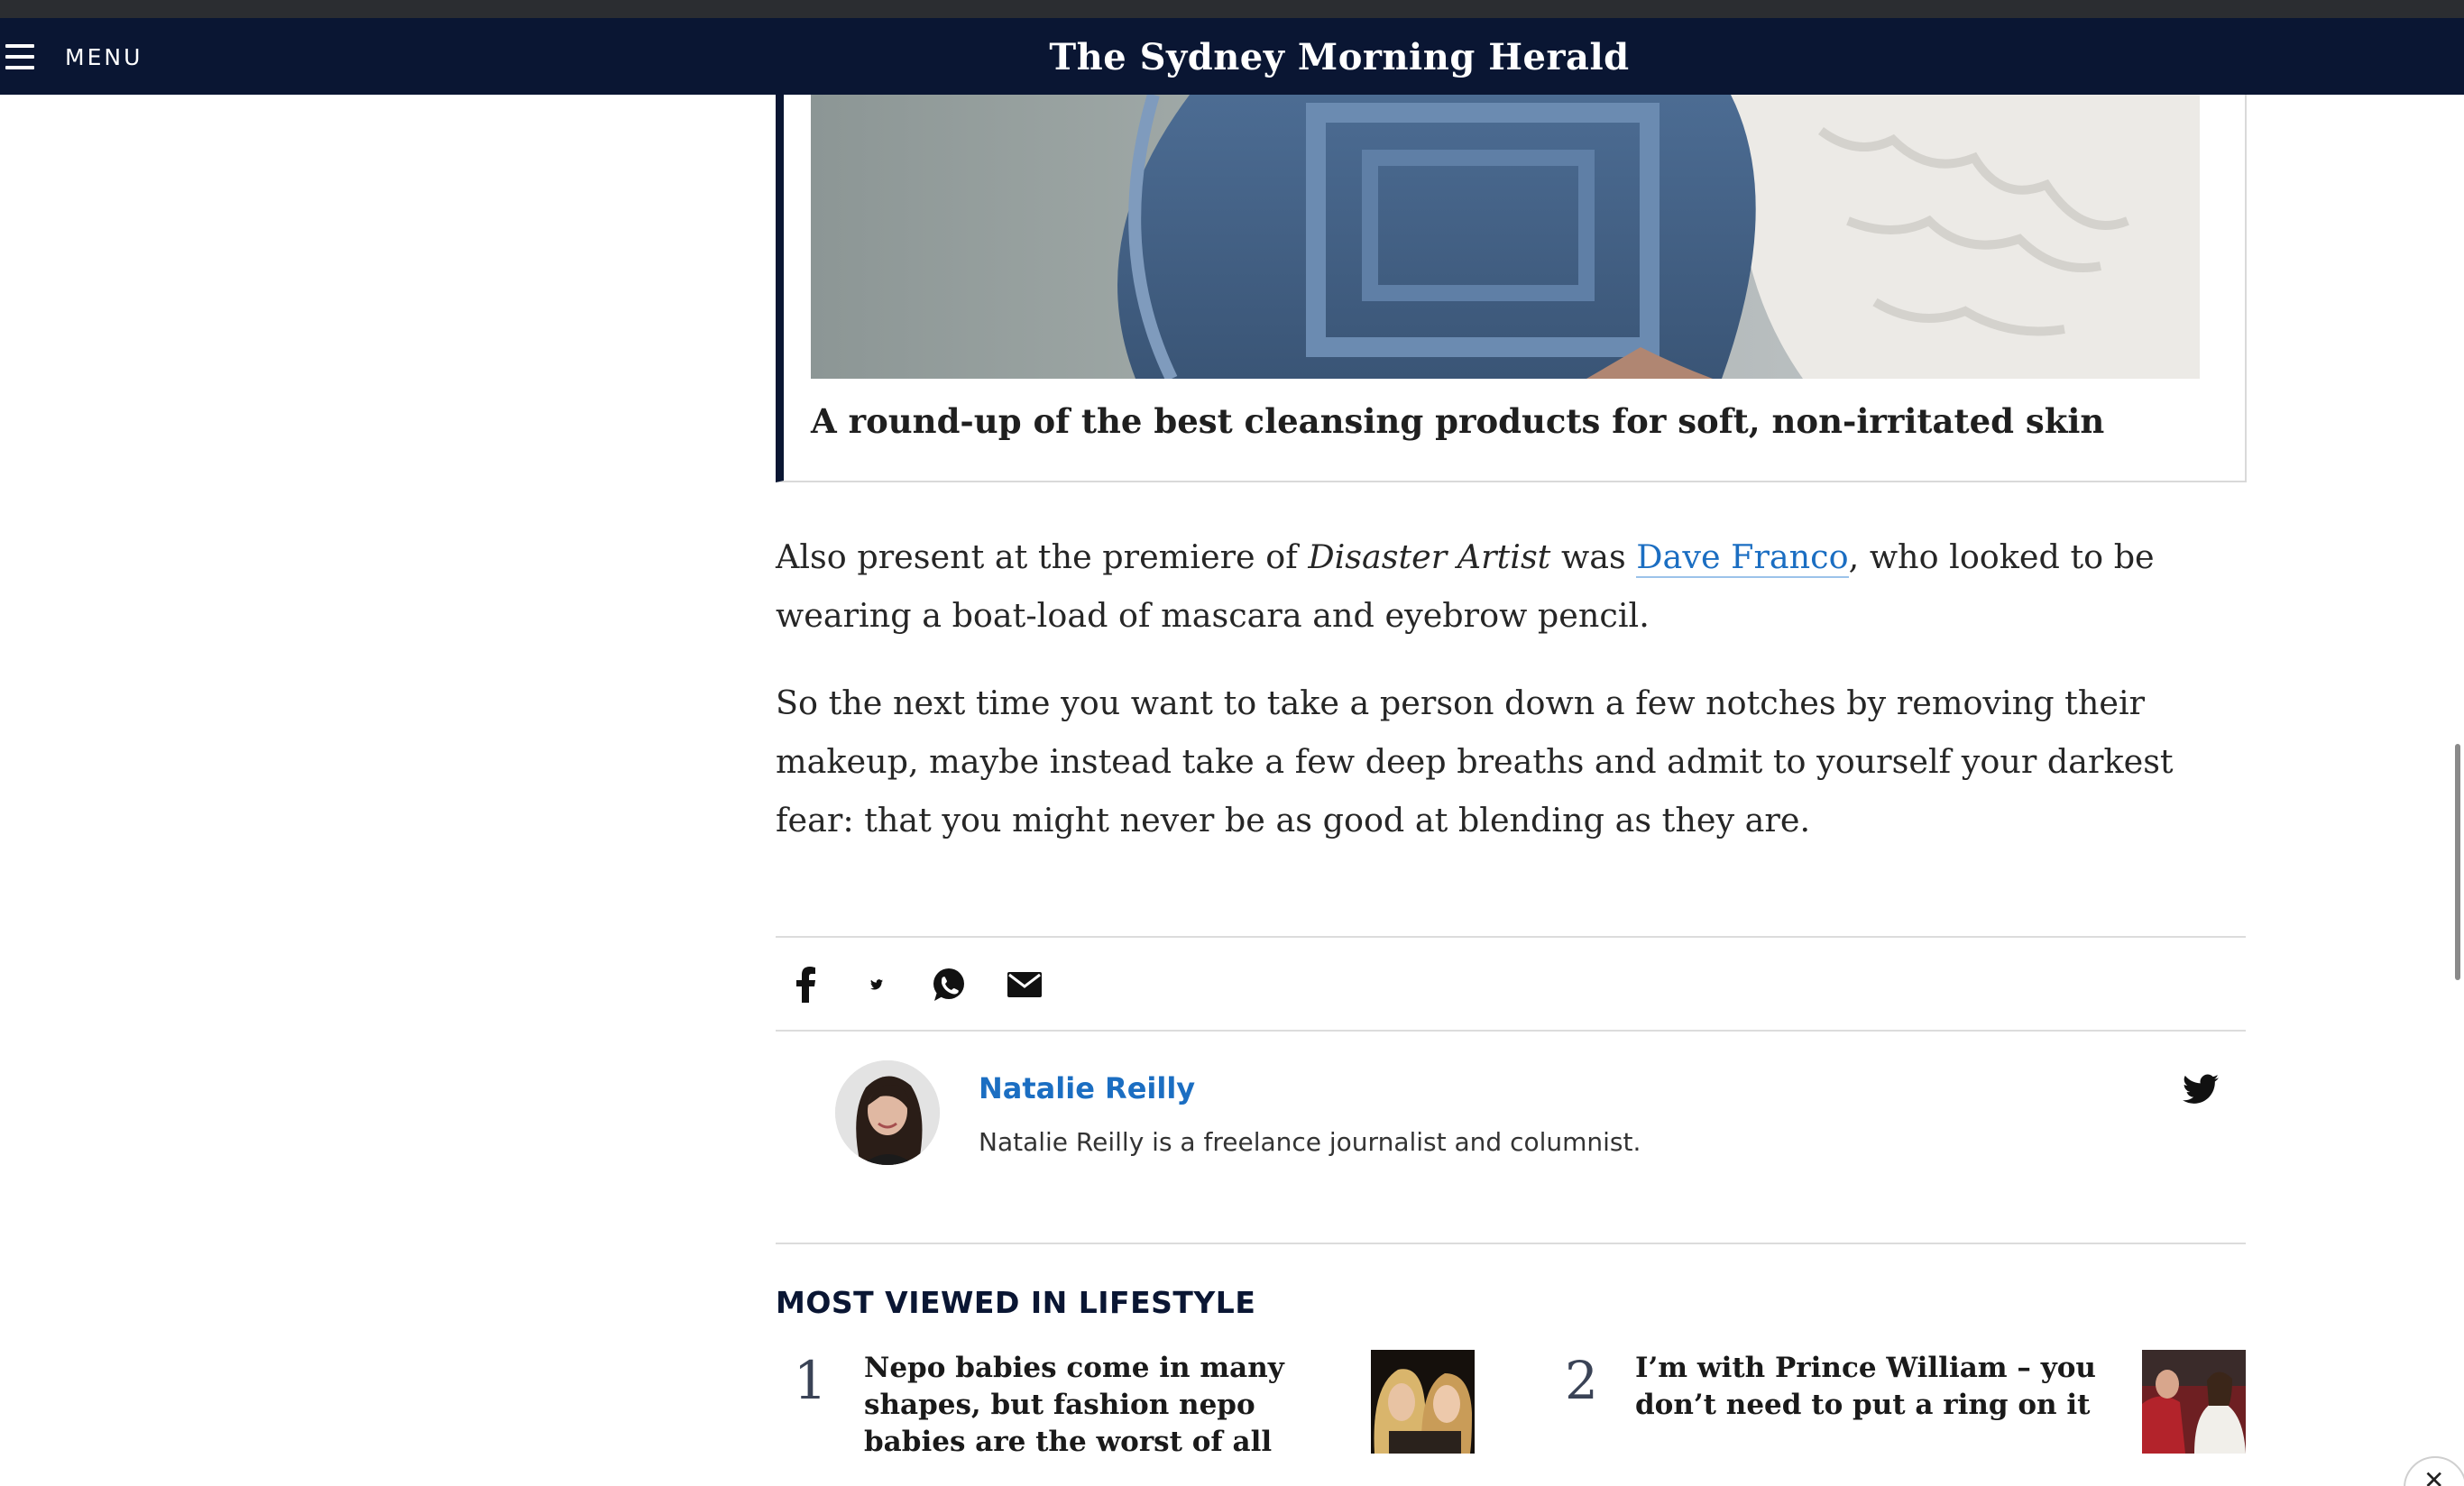 Image resolution: width=2464 pixels, height=1486 pixels. What do you see at coordinates (1743, 557) in the screenshot?
I see `dave-franco-link: Dave Franco` at bounding box center [1743, 557].